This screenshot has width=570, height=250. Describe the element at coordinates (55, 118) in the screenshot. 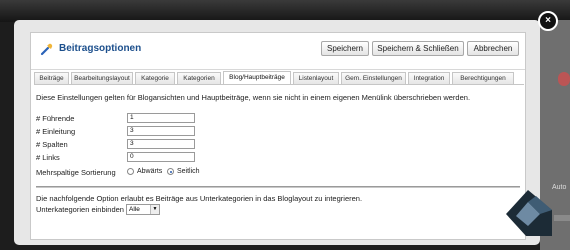

I see `field-label-fuehrende: # Führende` at that location.